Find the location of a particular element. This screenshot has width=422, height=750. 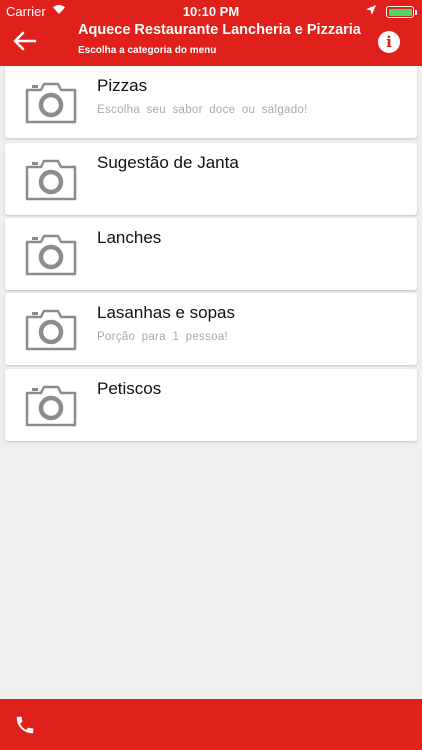

category-description: Escolha seu sabor doce ou salgado! is located at coordinates (202, 110).